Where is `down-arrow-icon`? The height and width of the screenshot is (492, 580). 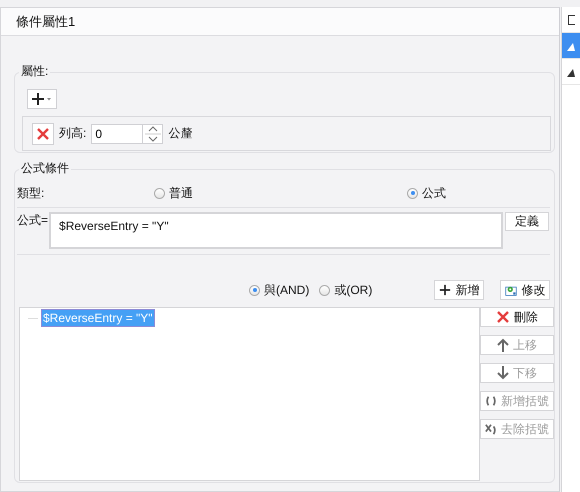 down-arrow-icon is located at coordinates (503, 373).